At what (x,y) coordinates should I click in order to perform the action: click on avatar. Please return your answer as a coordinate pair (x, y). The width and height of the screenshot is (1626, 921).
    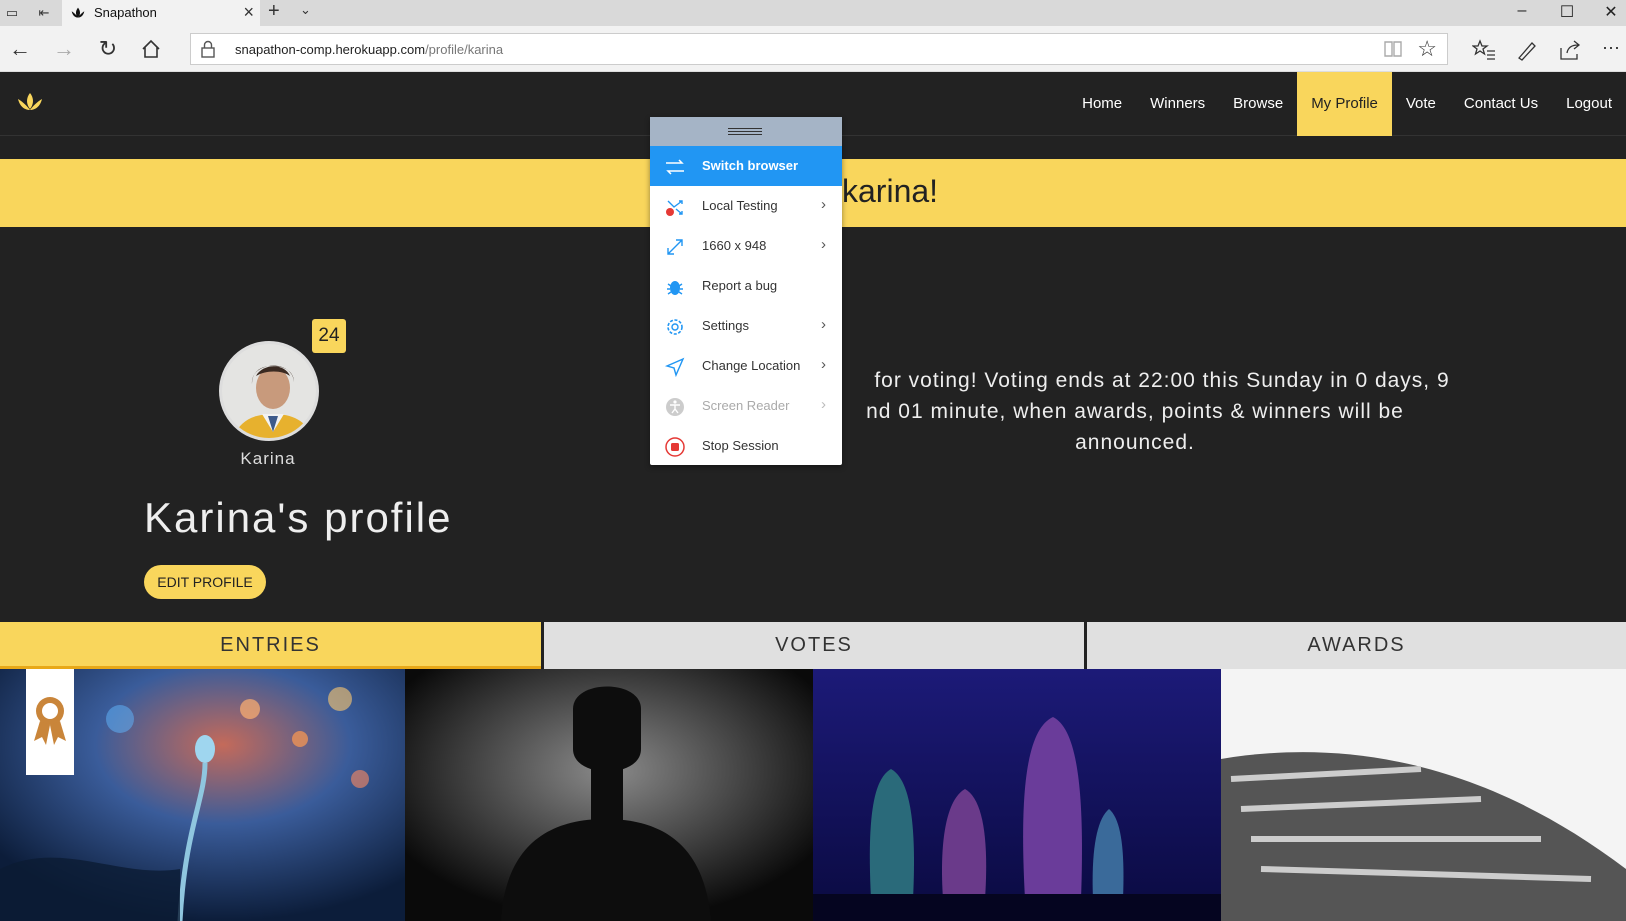
    Looking at the image, I should click on (269, 391).